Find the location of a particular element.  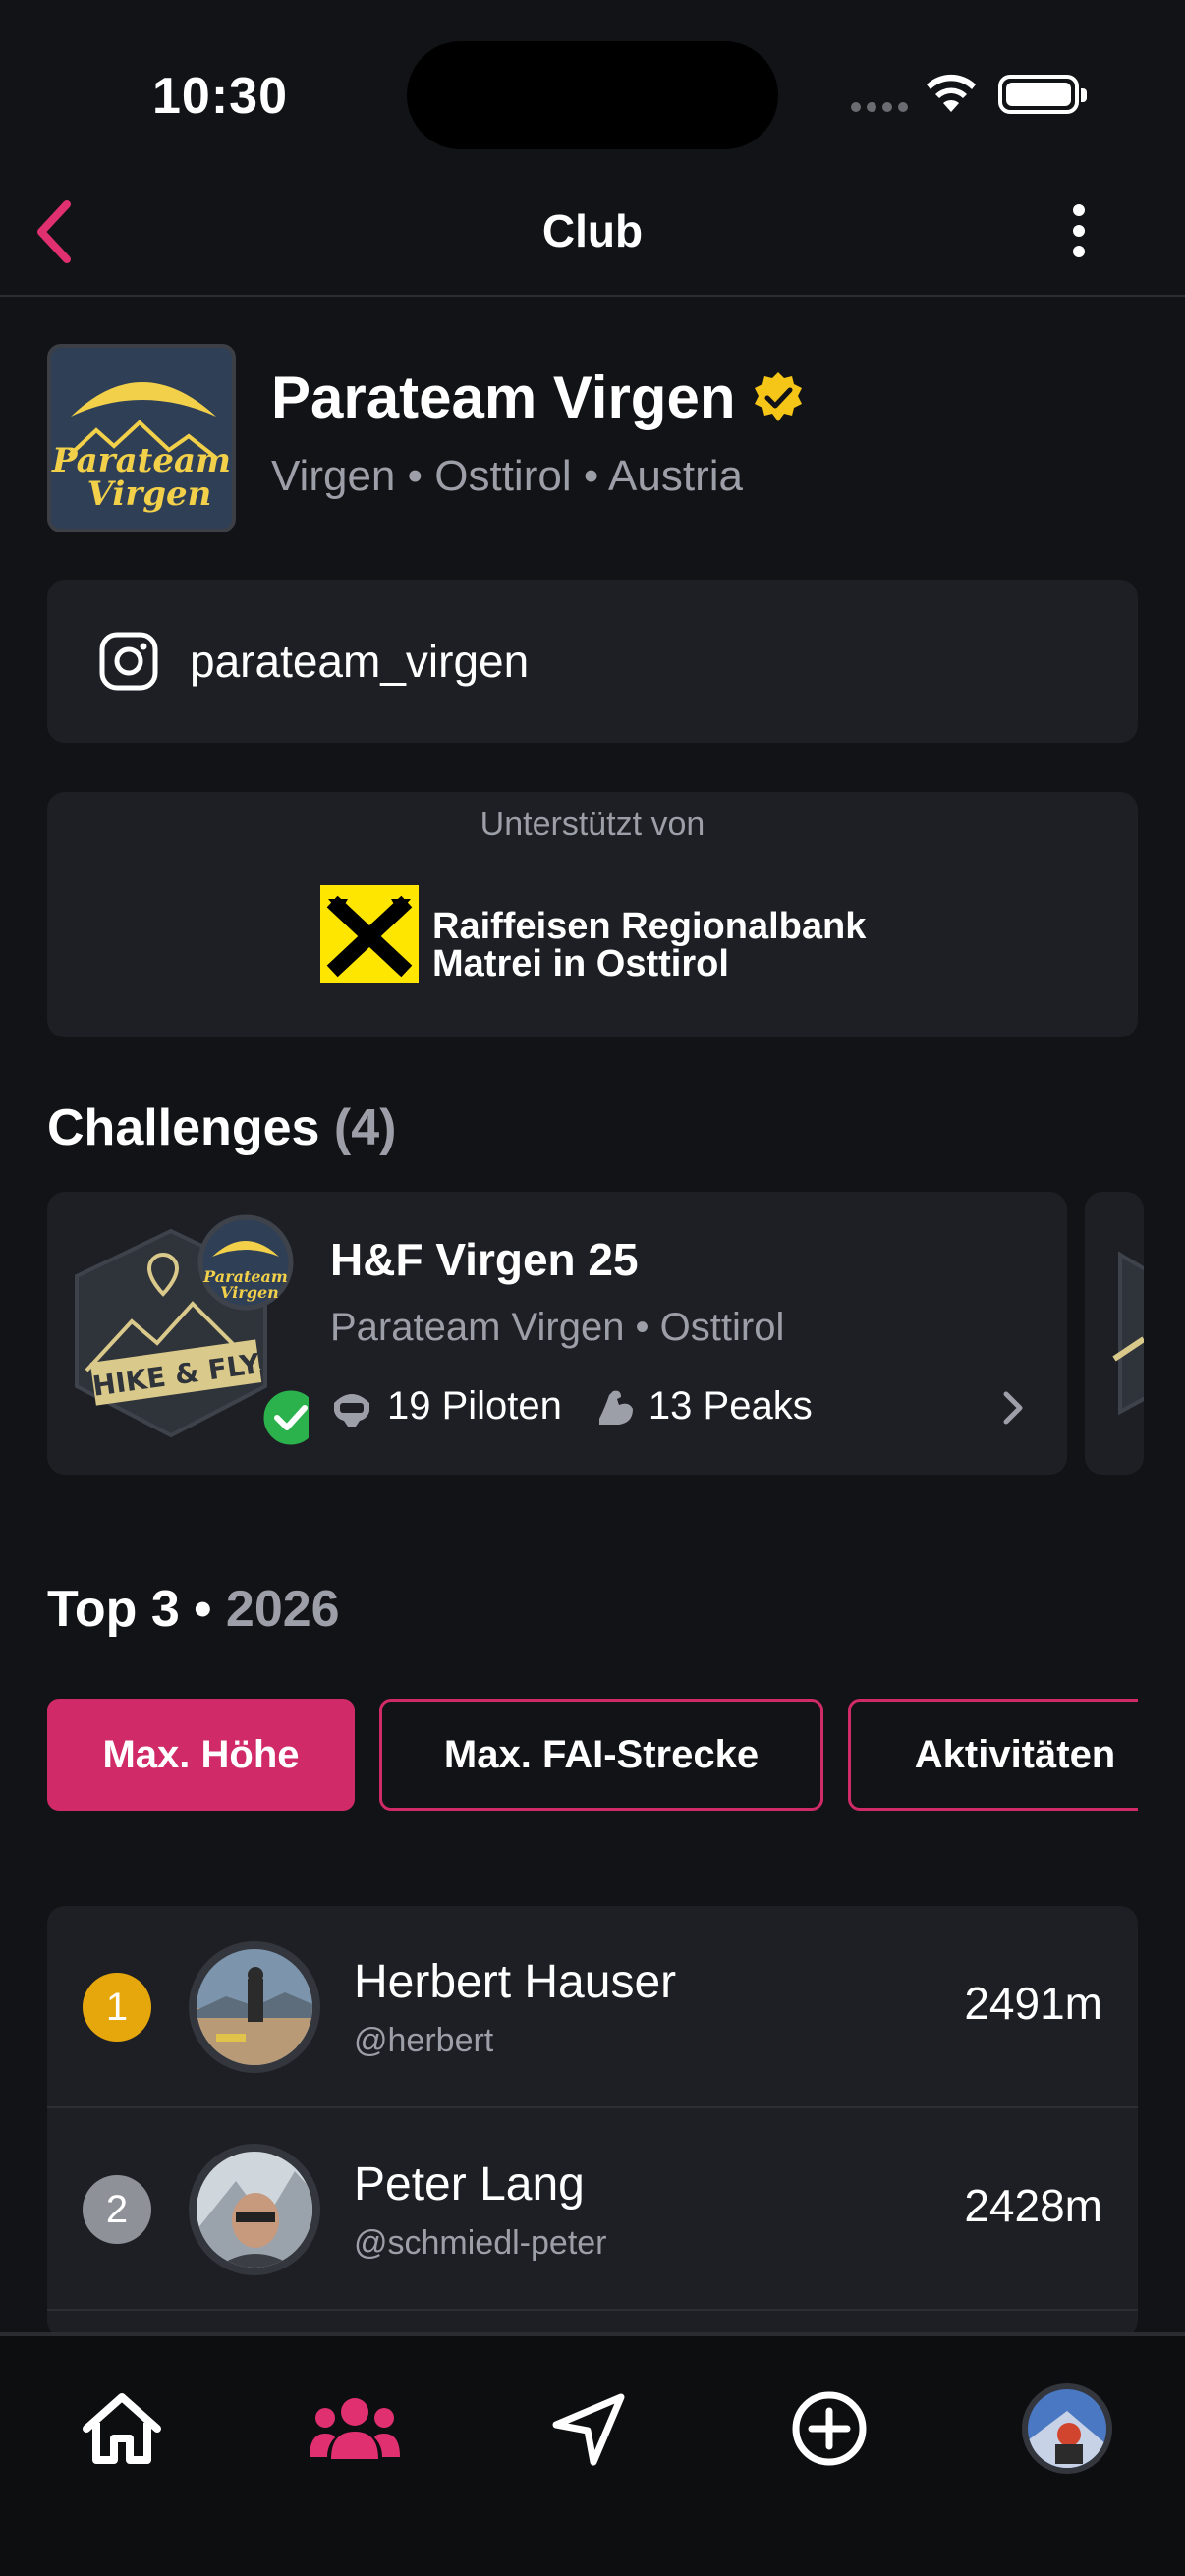

challenge-stats: 19 Piloten 13 Peaks is located at coordinates (588, 1406).